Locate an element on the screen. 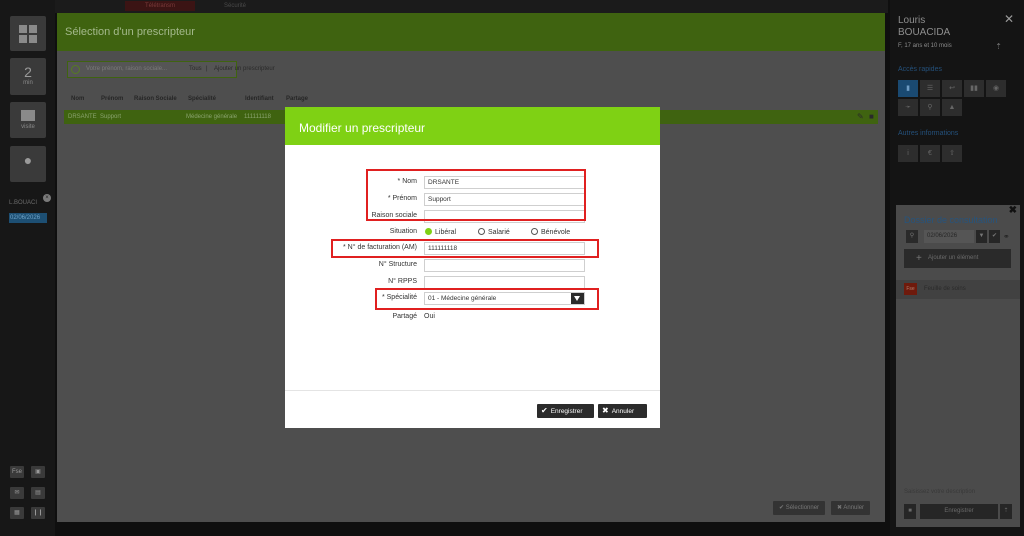 The image size is (1024, 536). col-nom: Nom is located at coordinates (77, 99).